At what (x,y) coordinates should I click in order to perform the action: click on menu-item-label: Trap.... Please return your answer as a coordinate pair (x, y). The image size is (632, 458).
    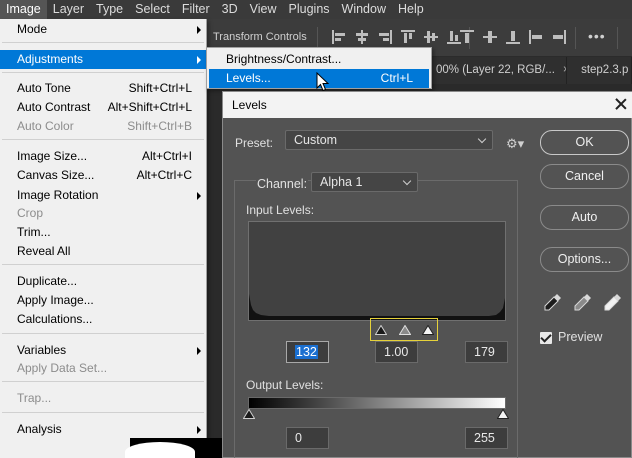
    Looking at the image, I should click on (34, 398).